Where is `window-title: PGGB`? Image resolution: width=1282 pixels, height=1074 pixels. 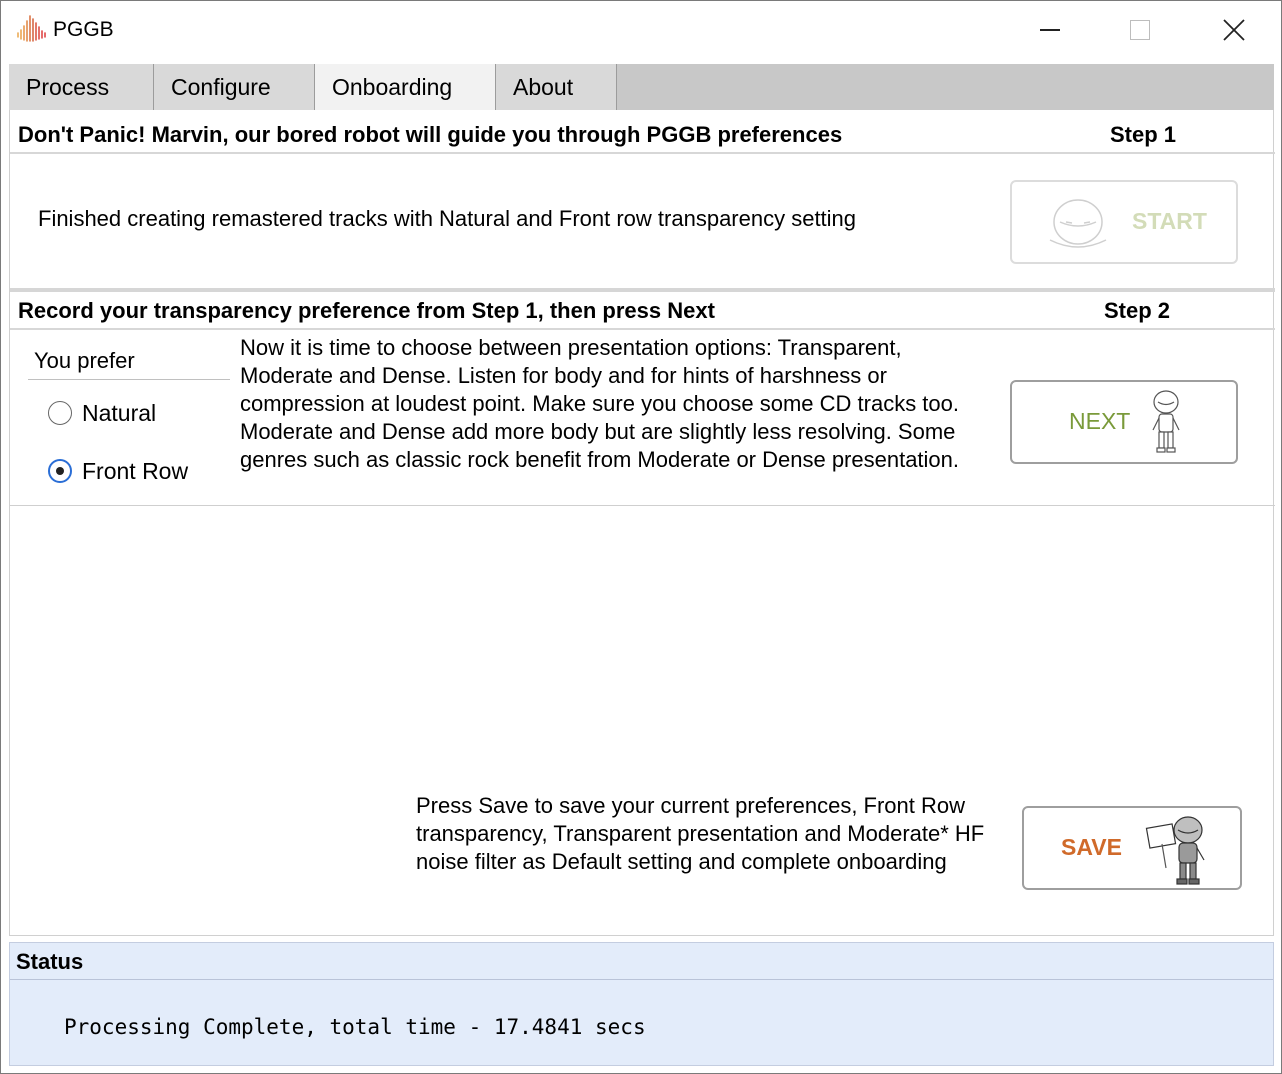 window-title: PGGB is located at coordinates (83, 29).